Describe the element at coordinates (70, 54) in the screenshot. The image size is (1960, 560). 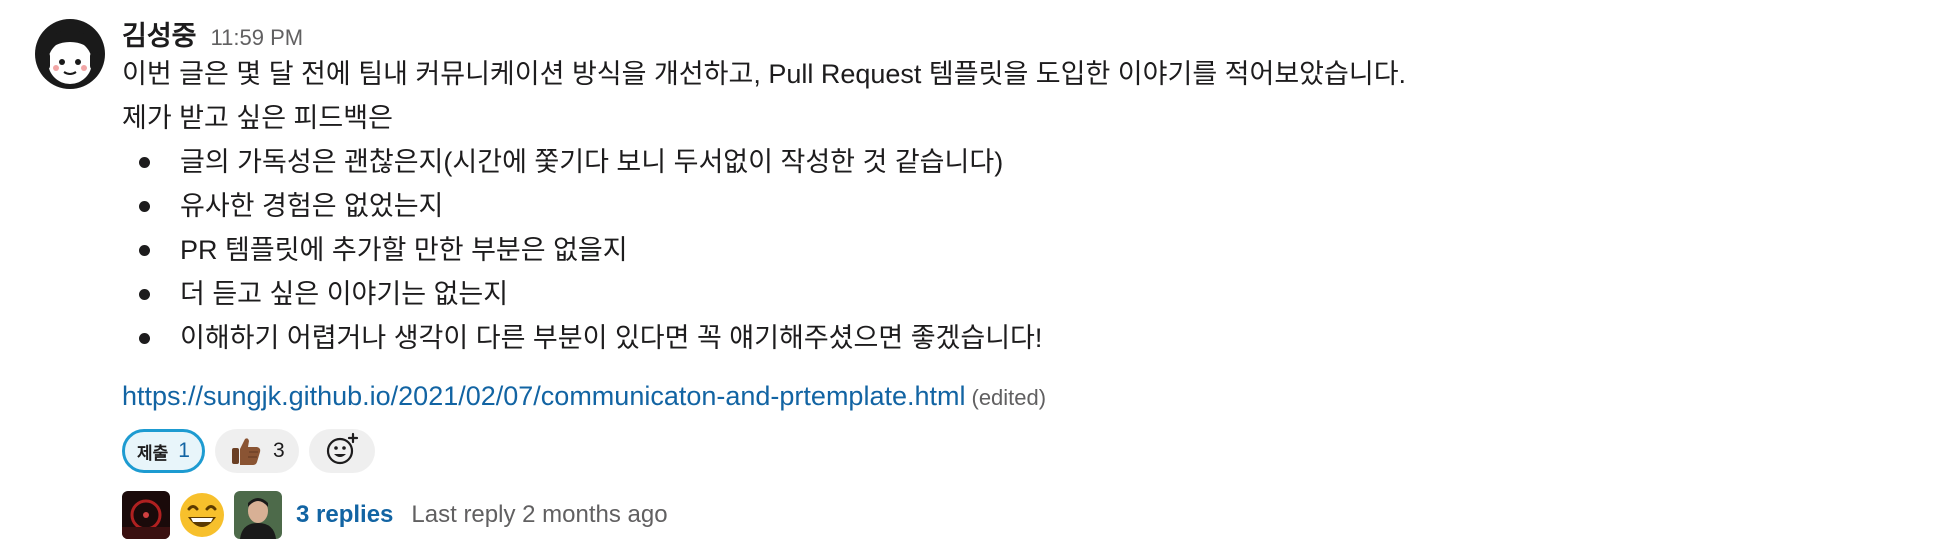
I see `author-avatar` at that location.